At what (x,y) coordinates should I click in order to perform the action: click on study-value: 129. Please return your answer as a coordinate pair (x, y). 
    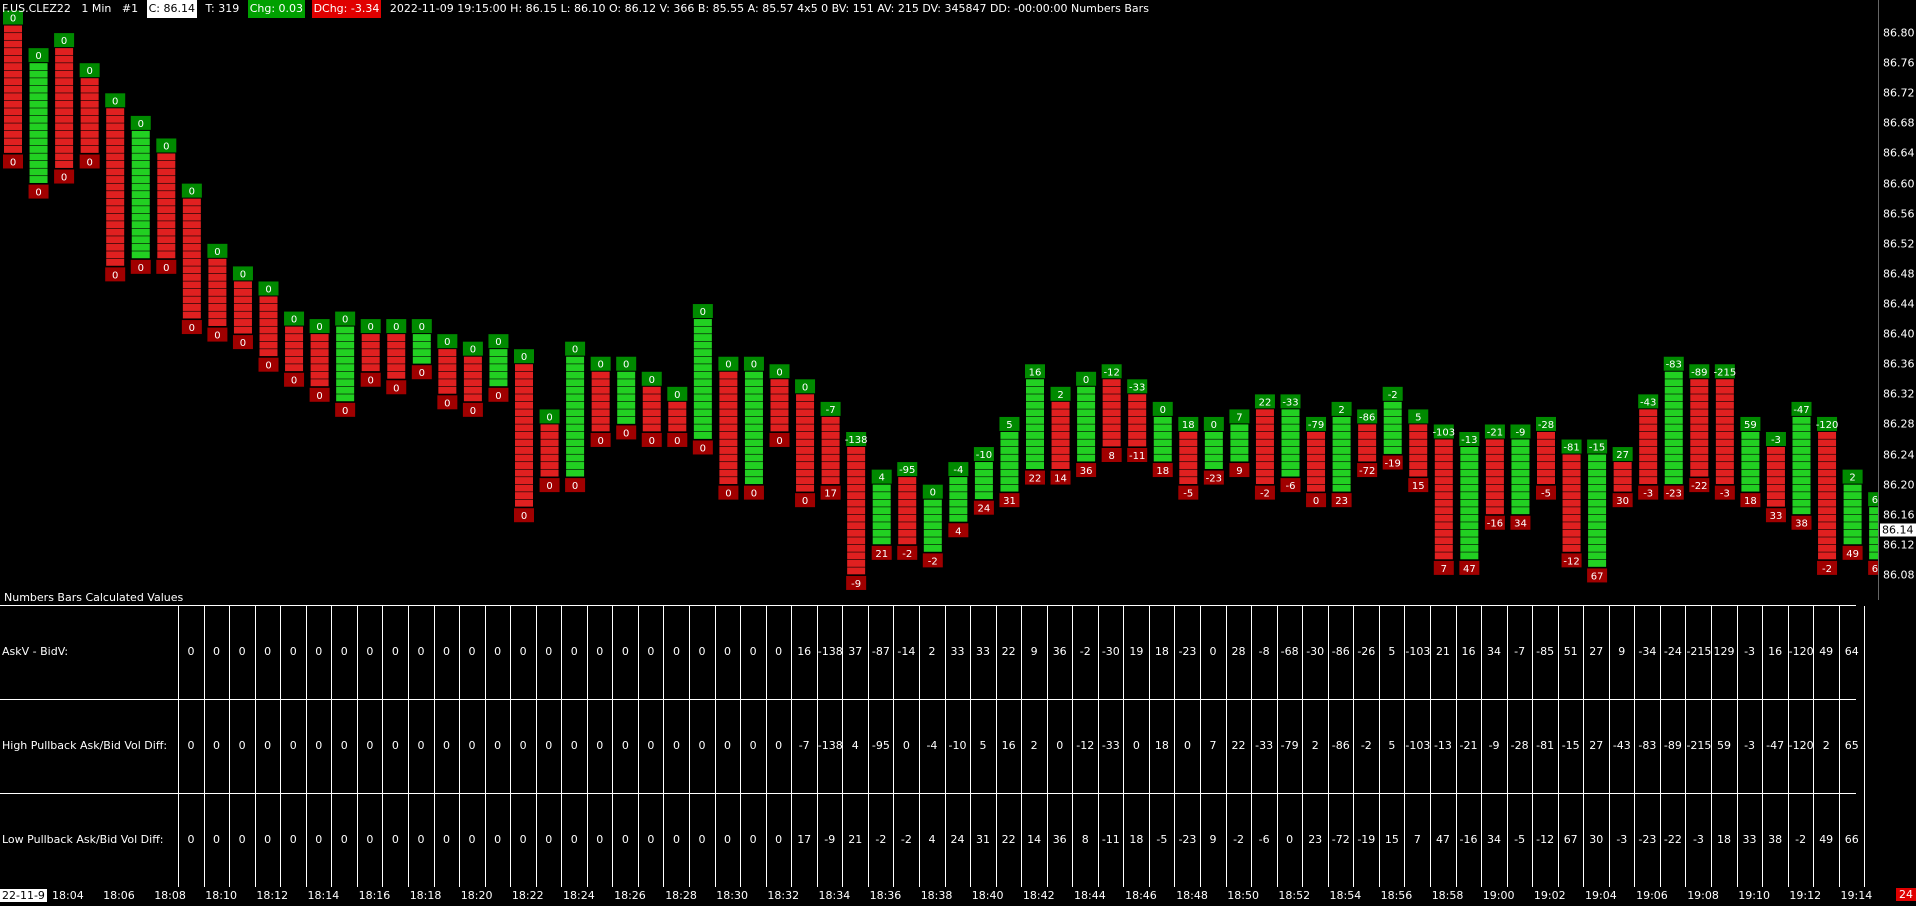
    Looking at the image, I should click on (1724, 651).